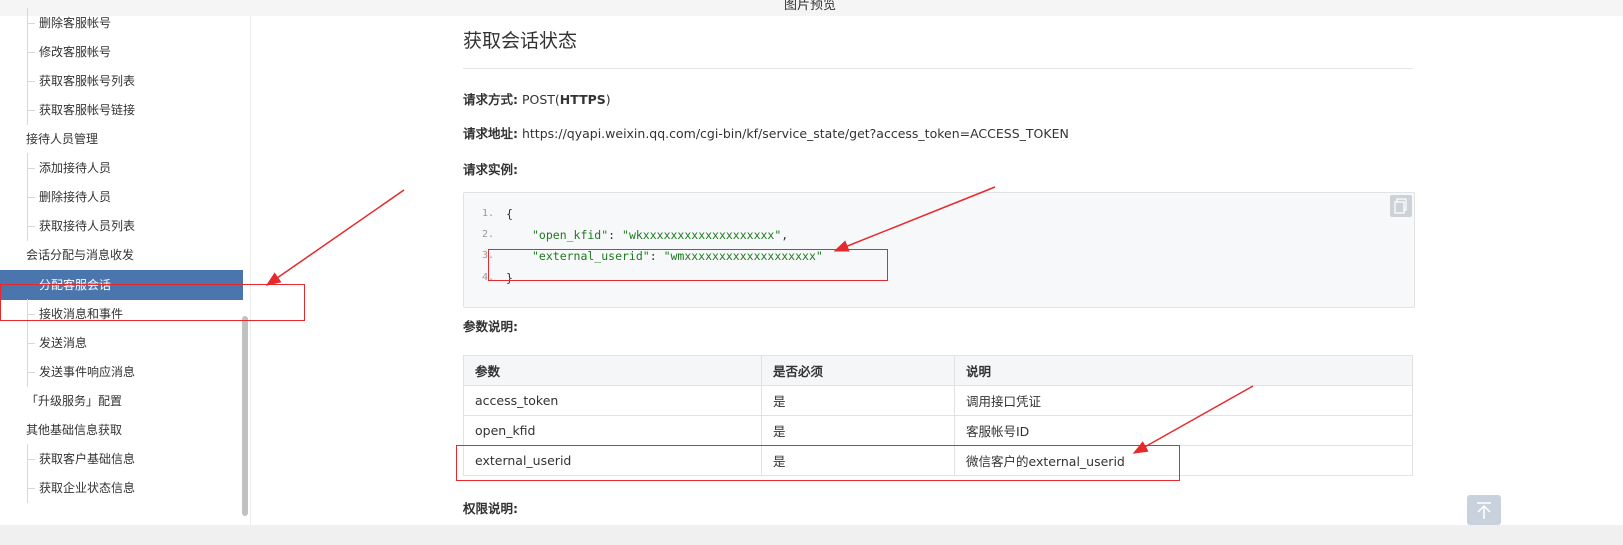 The height and width of the screenshot is (545, 1623). I want to click on table-cell: external_userid, so click(612, 460).